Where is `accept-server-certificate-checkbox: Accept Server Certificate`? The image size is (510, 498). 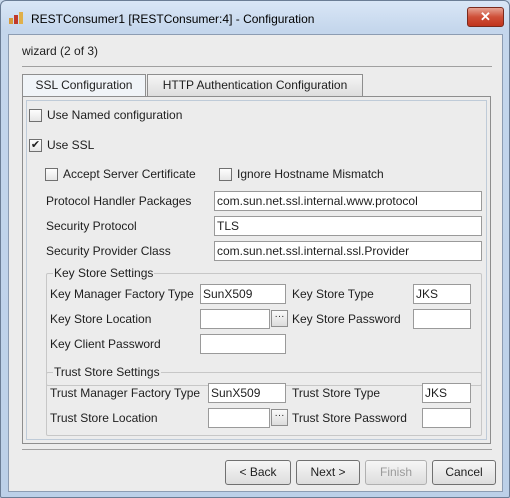 accept-server-certificate-checkbox: Accept Server Certificate is located at coordinates (120, 174).